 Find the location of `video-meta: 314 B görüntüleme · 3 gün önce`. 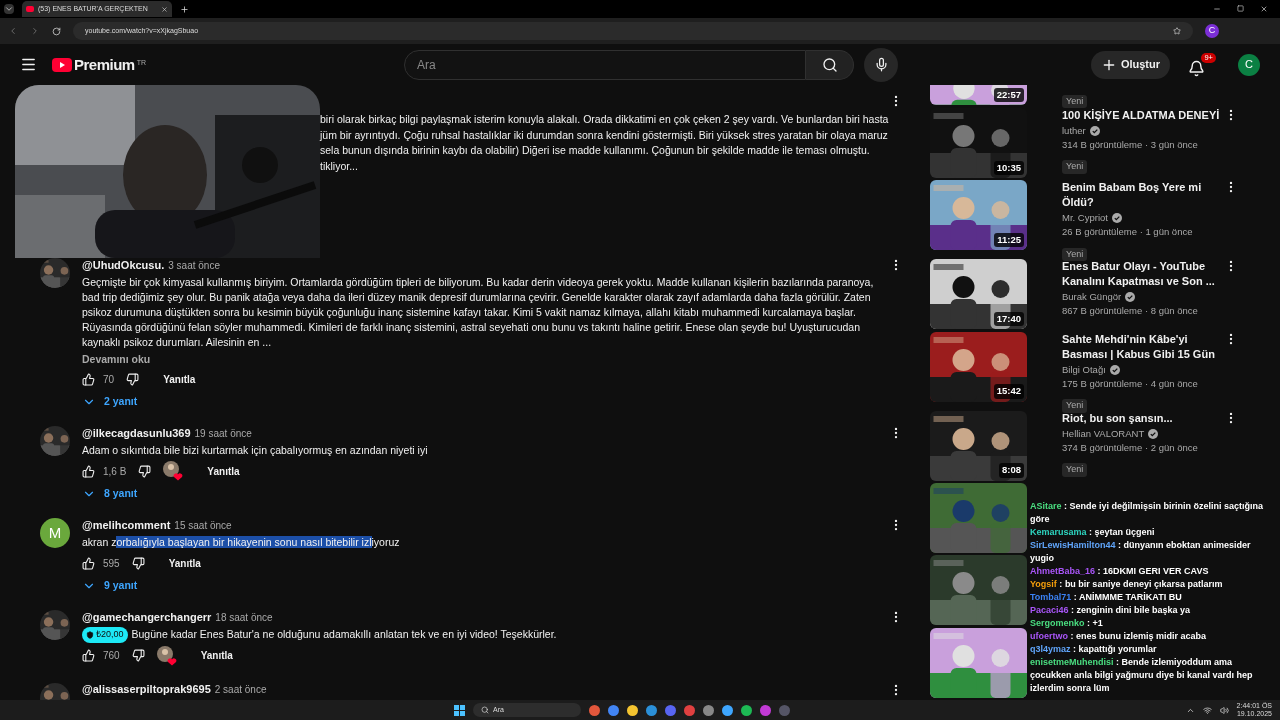

video-meta: 314 B görüntüleme · 3 gün önce is located at coordinates (1130, 145).